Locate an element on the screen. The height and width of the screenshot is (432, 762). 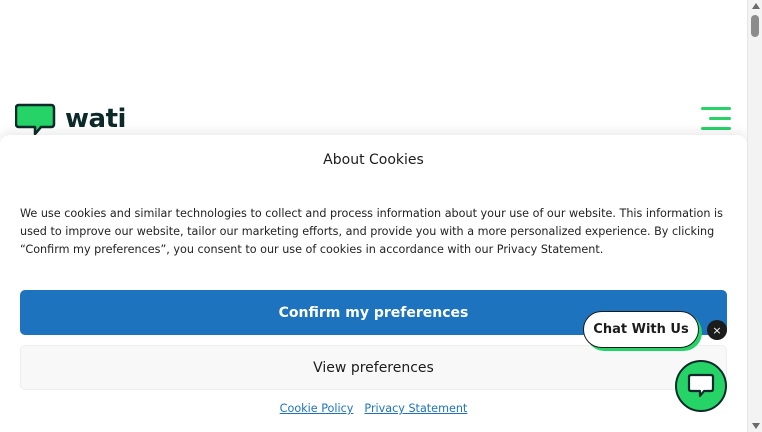
scroll-up-arrow-icon is located at coordinates (756, 6).